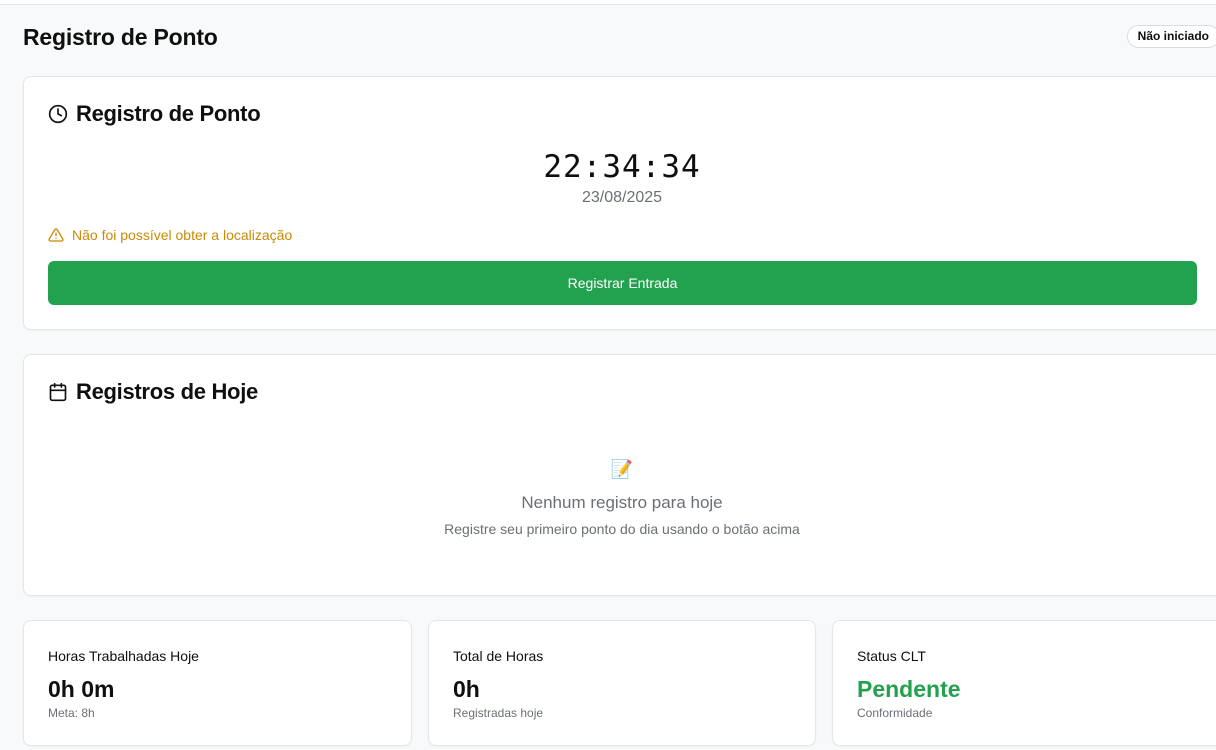 Image resolution: width=1216 pixels, height=750 pixels. I want to click on stat-label: Horas Trabalhadas Hoje, so click(123, 656).